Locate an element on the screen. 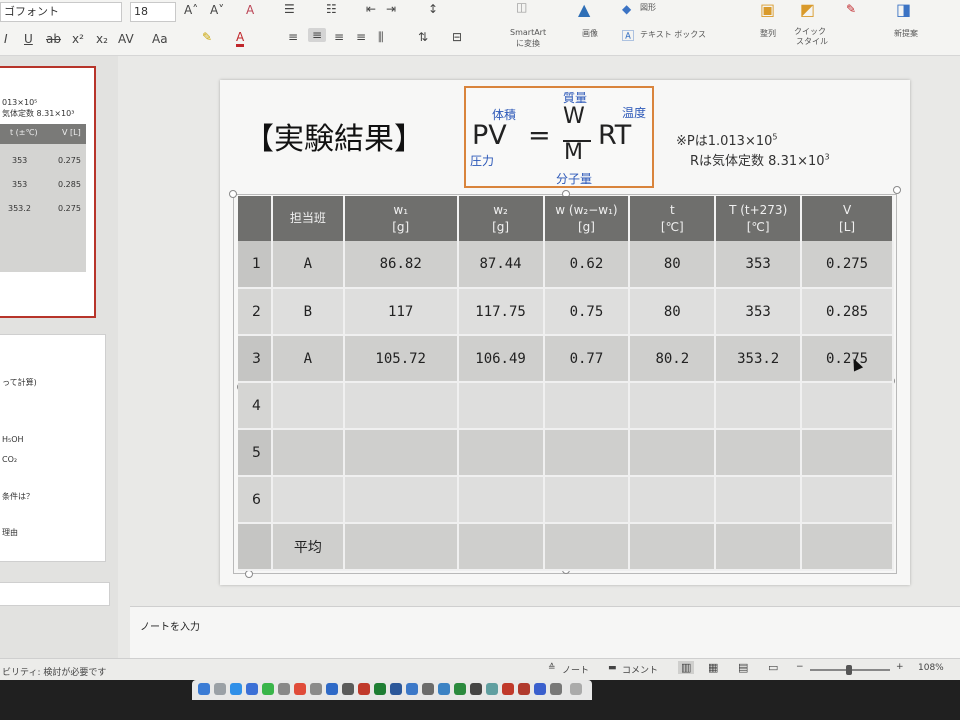  header-cell: V [L] is located at coordinates (847, 218).